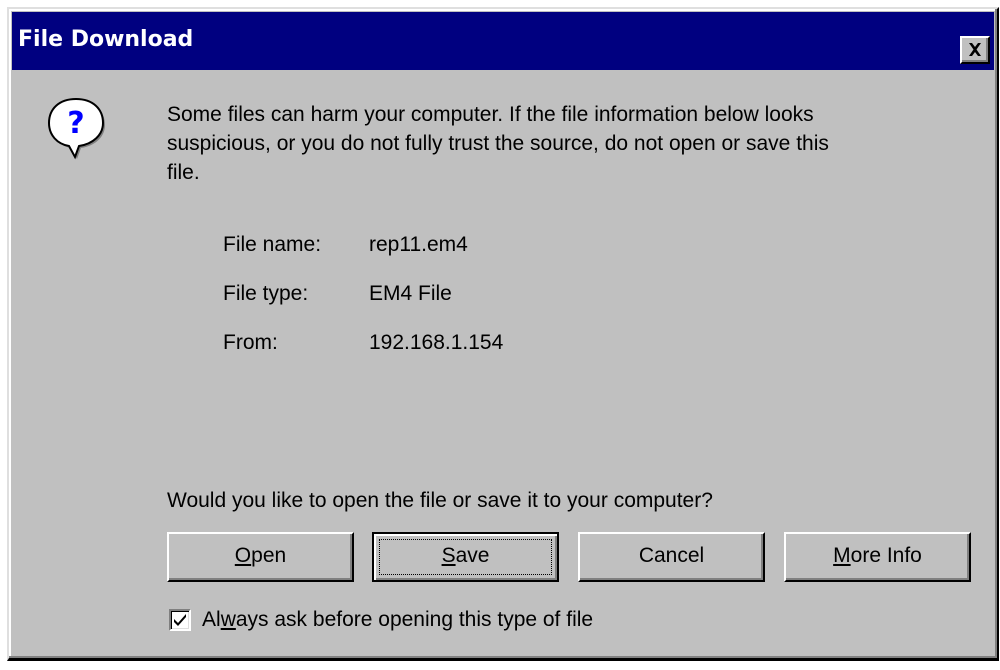  Describe the element at coordinates (183, 172) in the screenshot. I see `warning-line-3: file.` at that location.